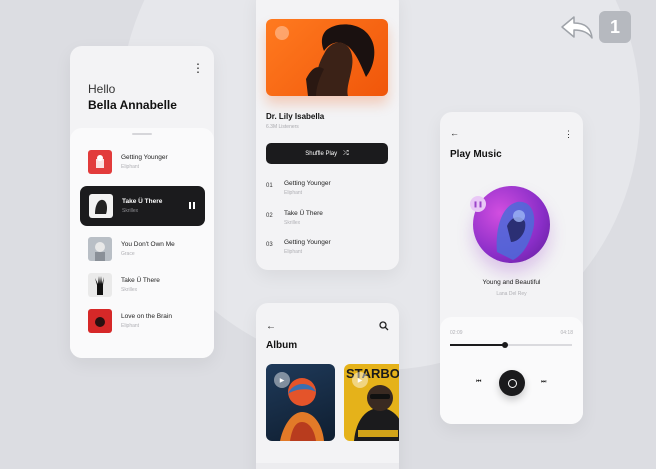  Describe the element at coordinates (192, 205) in the screenshot. I see `pause-icon` at that location.